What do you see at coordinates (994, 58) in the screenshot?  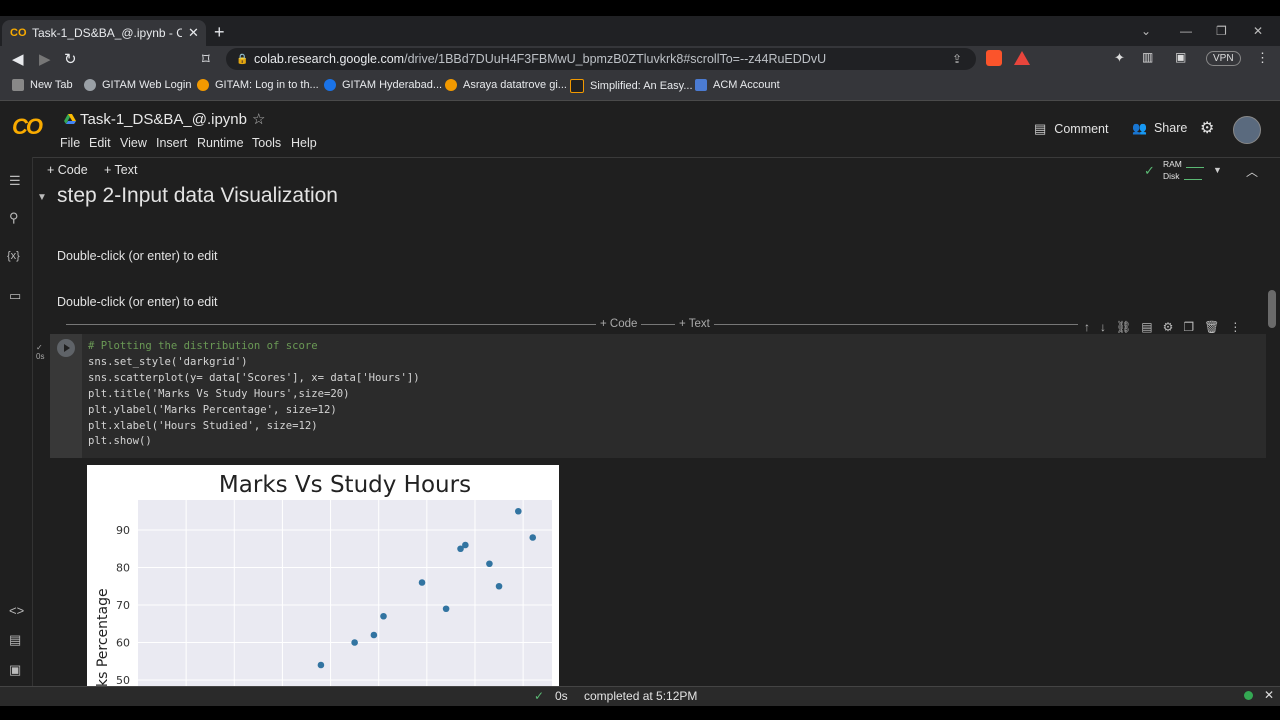 I see `brave-shield-icon` at bounding box center [994, 58].